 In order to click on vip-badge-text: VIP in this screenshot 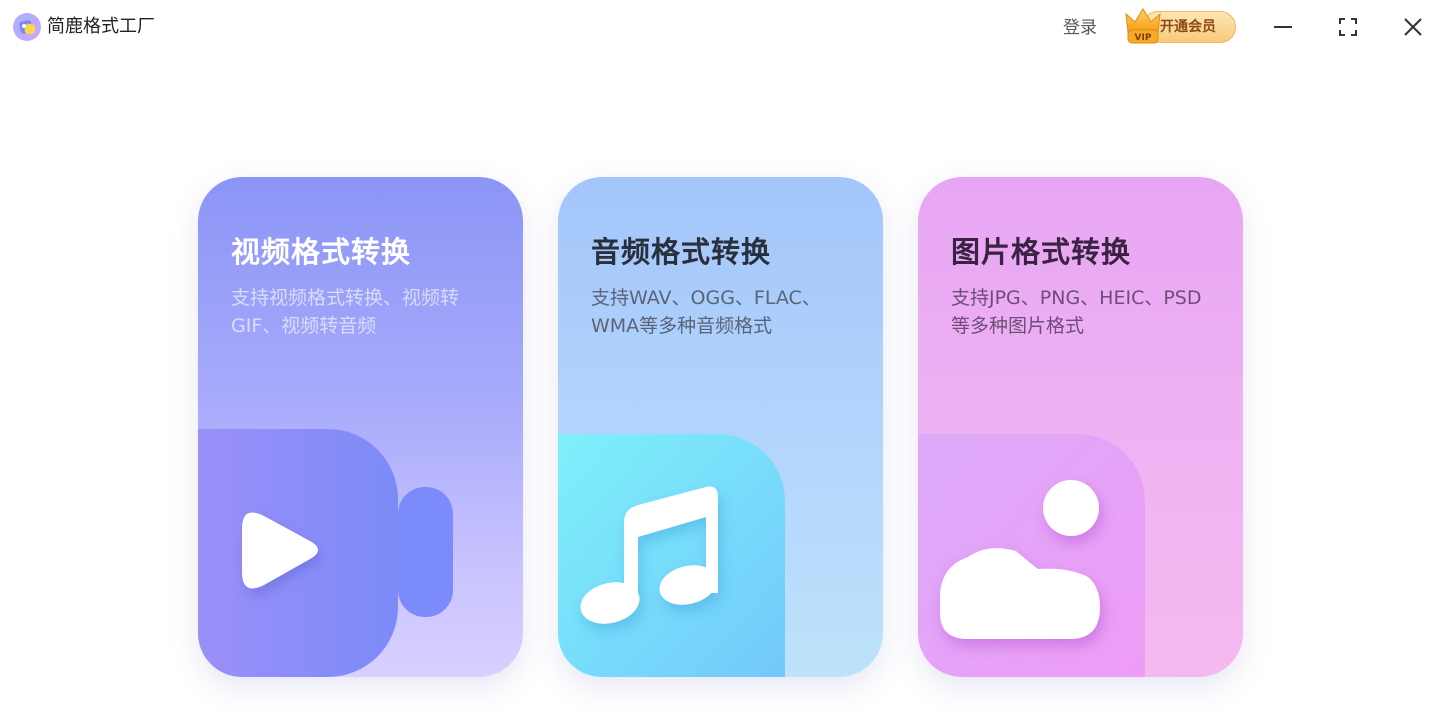, I will do `click(1143, 38)`.